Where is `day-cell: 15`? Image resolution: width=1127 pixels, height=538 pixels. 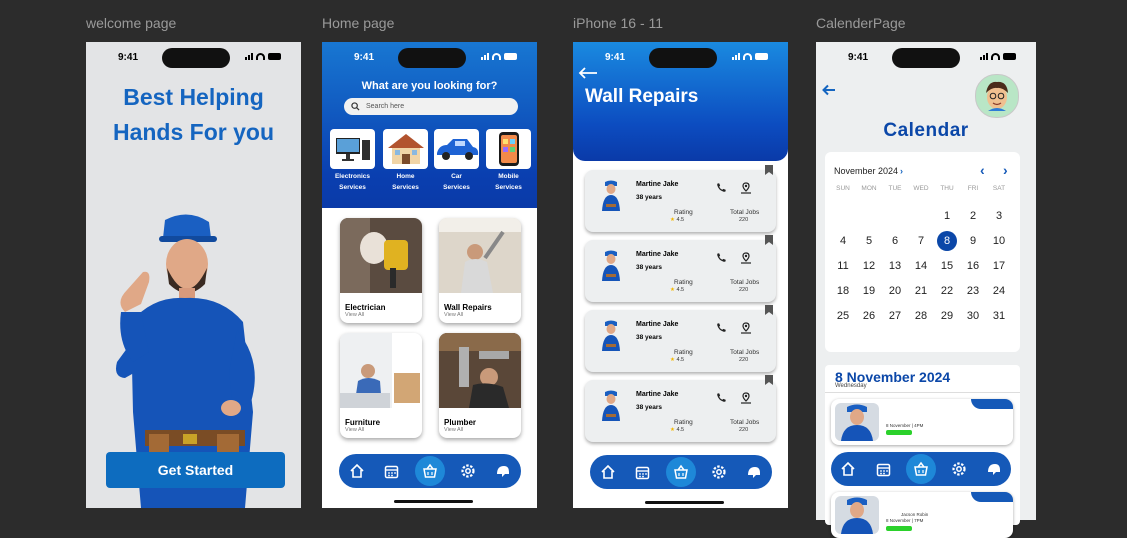 day-cell: 15 is located at coordinates (947, 266).